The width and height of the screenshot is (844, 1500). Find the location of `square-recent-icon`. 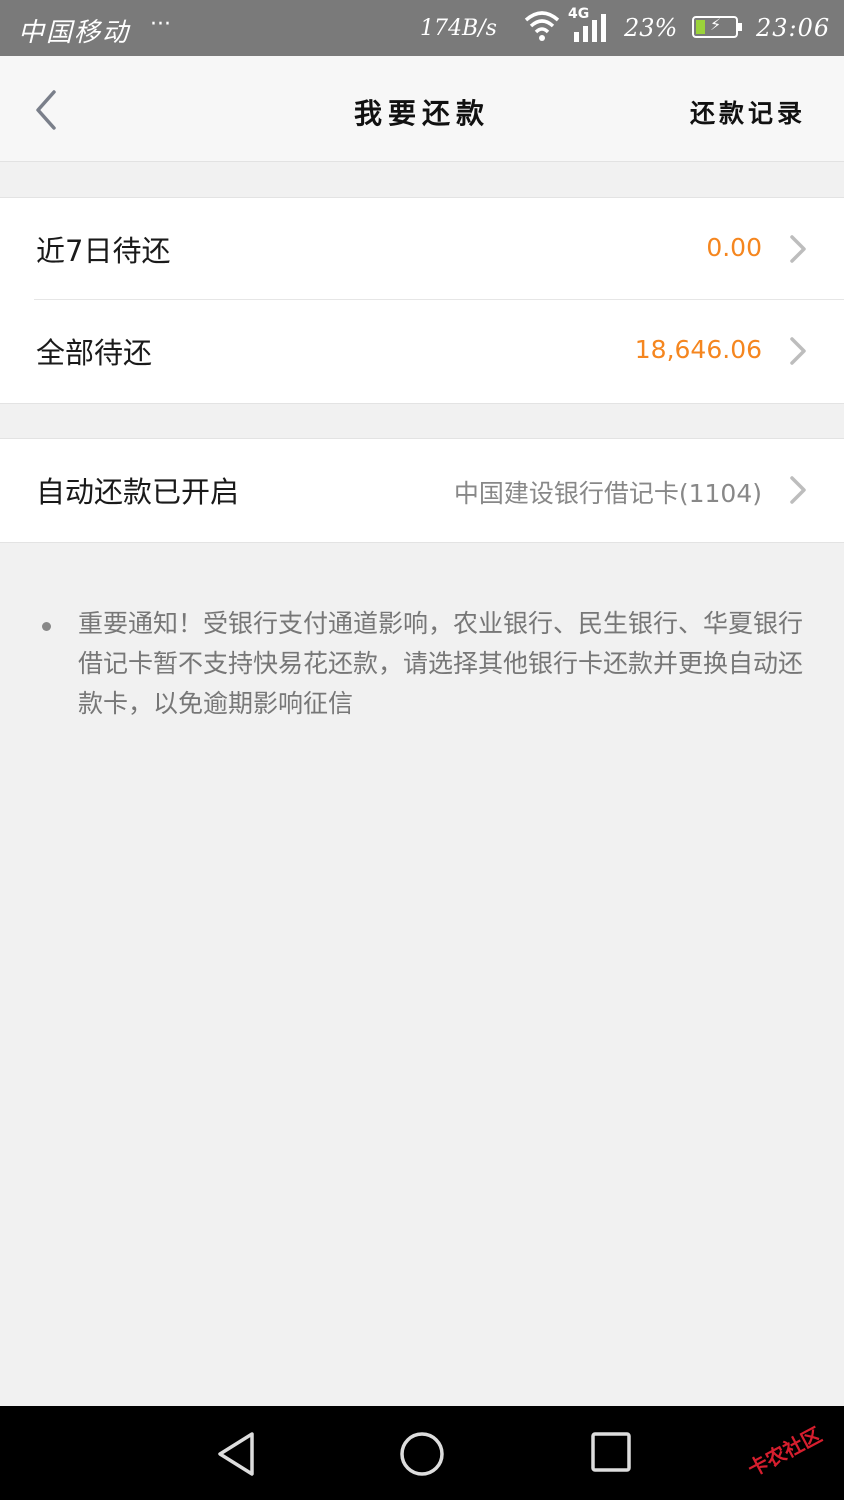

square-recent-icon is located at coordinates (611, 1452).